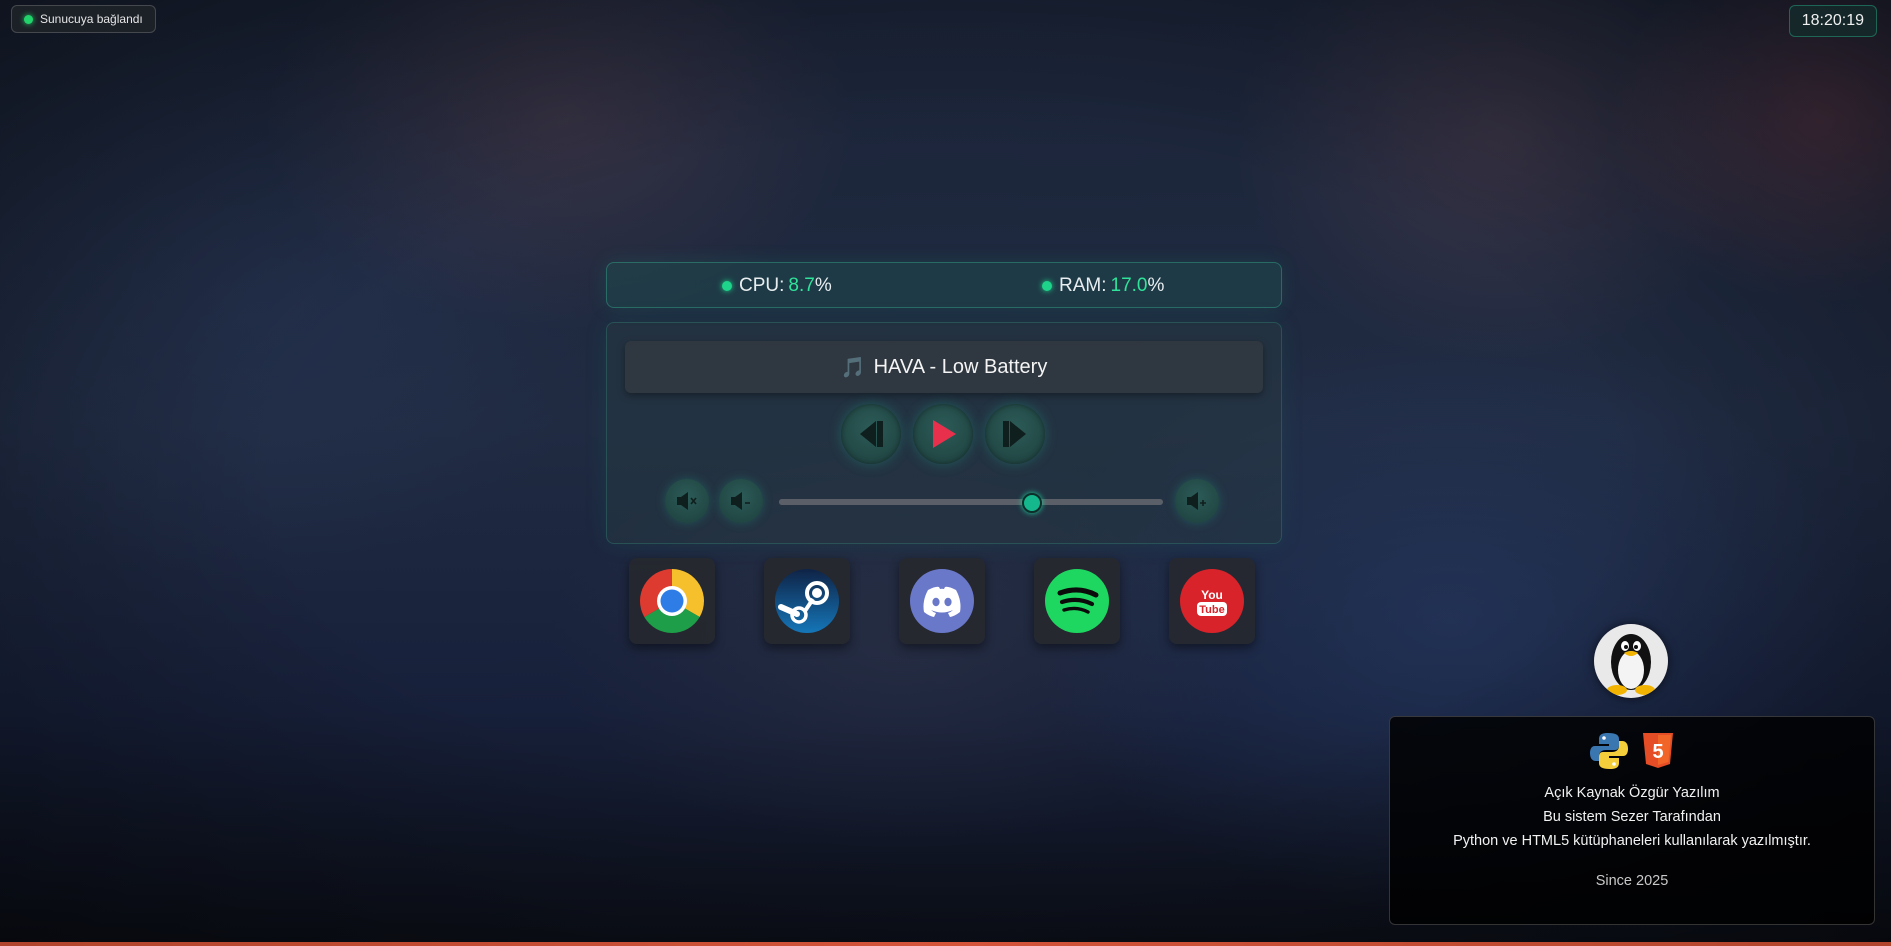 The width and height of the screenshot is (1891, 946). Describe the element at coordinates (727, 286) in the screenshot. I see `cpu-indicator-icon` at that location.